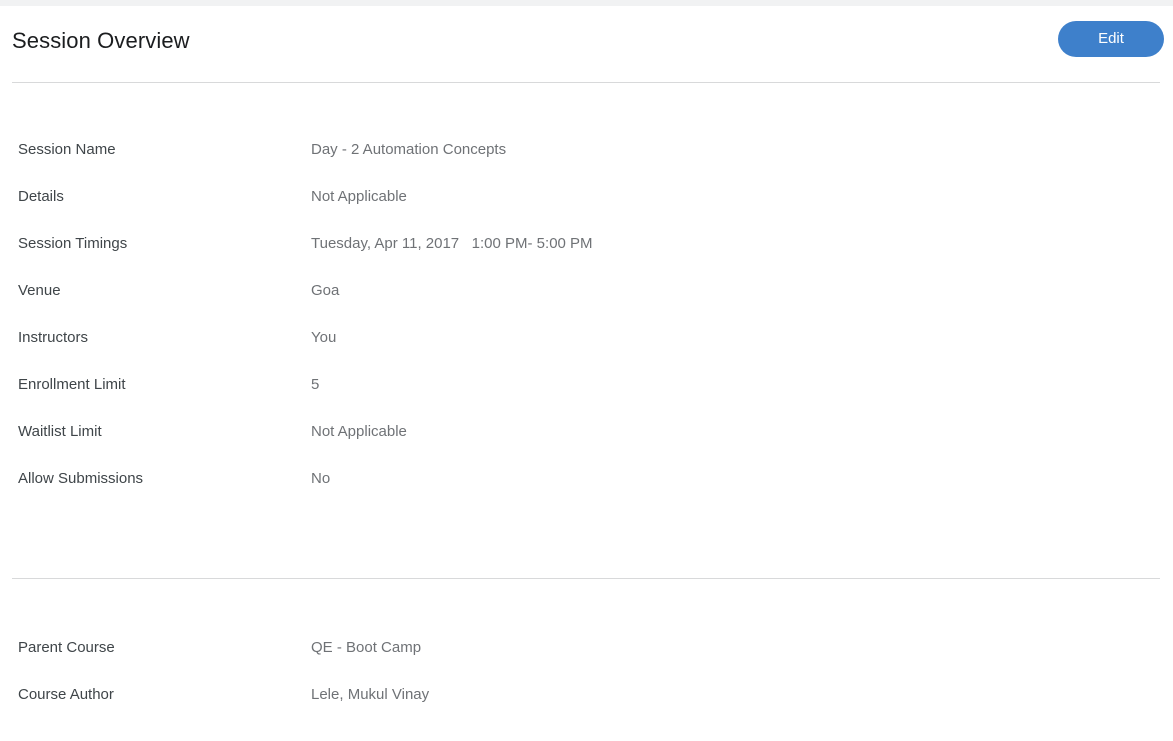 The image size is (1173, 741). Describe the element at coordinates (1111, 39) in the screenshot. I see `edit-button: Edit` at that location.